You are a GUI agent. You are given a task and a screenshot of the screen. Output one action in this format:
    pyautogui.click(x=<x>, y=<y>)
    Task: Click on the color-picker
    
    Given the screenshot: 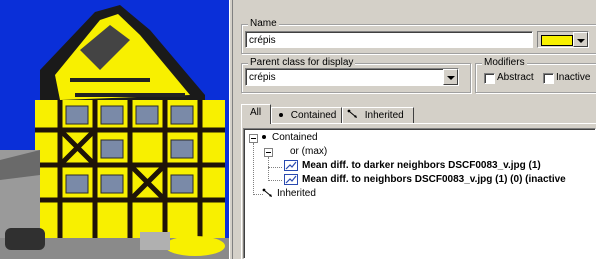 What is the action you would take?
    pyautogui.click(x=563, y=39)
    